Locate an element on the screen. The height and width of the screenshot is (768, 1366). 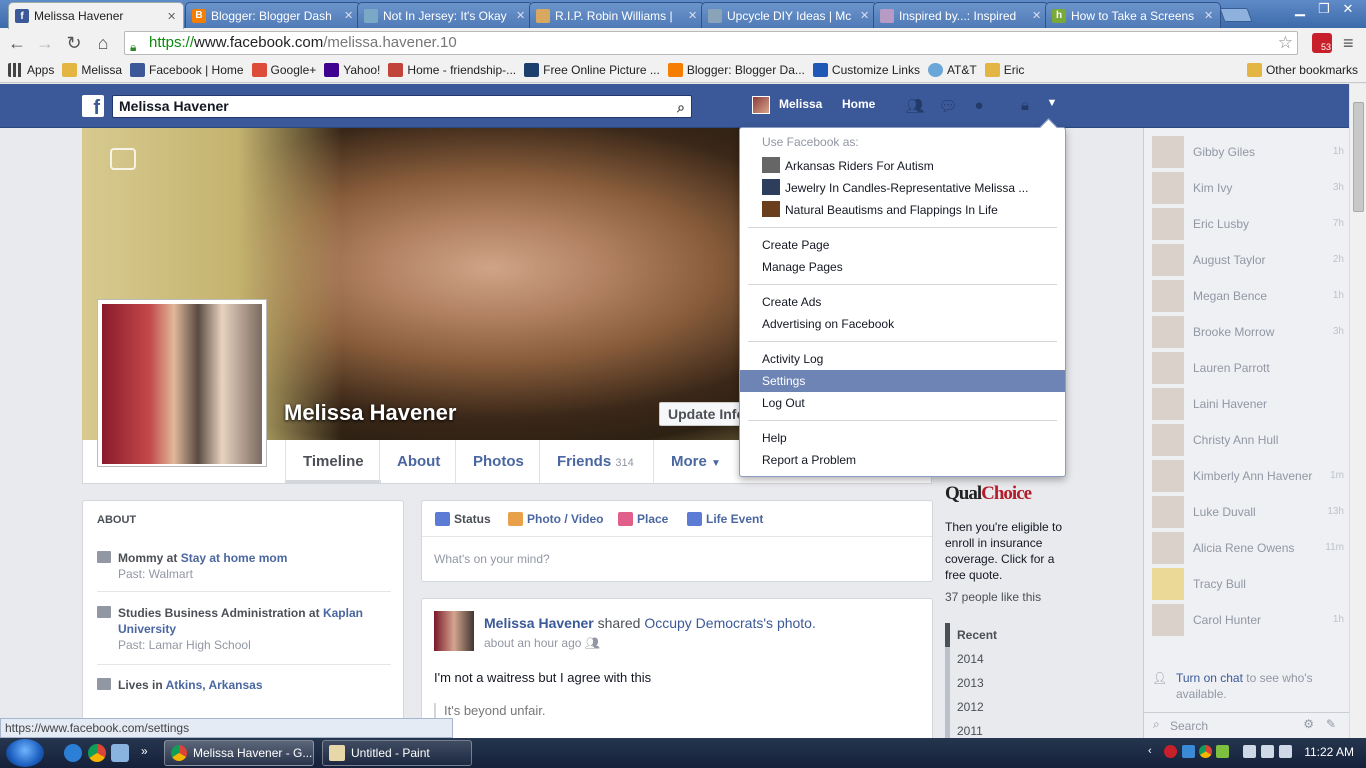
menu-item-manage-pages: Manage Pages is located at coordinates (902, 267).